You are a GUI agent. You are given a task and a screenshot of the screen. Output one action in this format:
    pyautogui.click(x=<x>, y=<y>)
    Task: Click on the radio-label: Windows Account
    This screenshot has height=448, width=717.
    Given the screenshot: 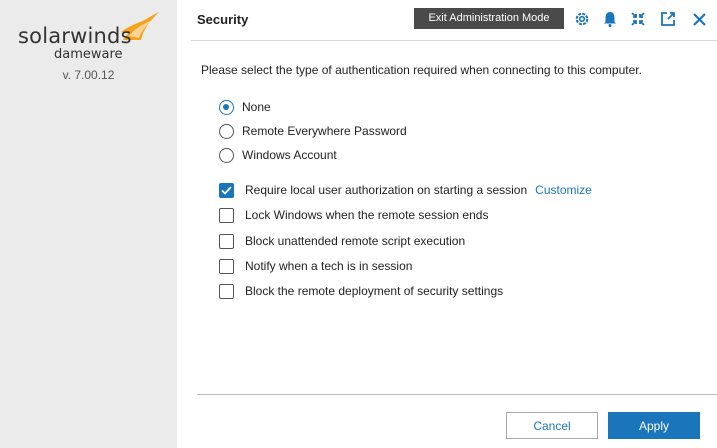 What is the action you would take?
    pyautogui.click(x=289, y=155)
    